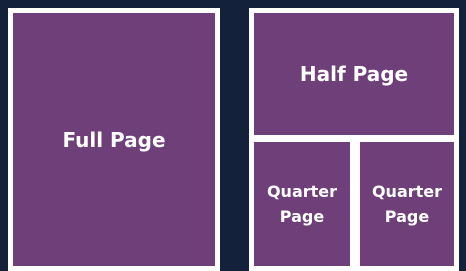 The image size is (466, 271). I want to click on full-page-label: Full Page, so click(114, 139).